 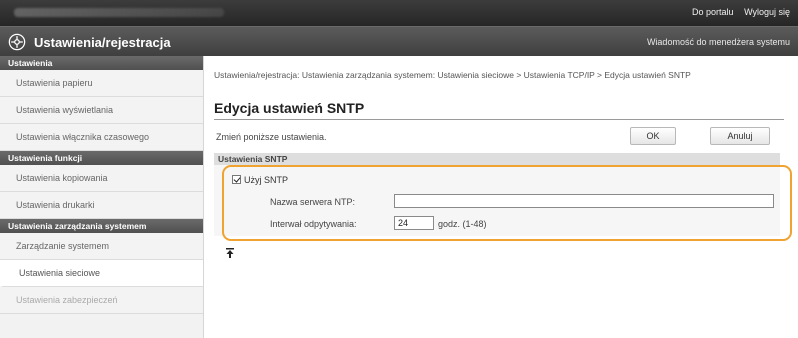 I want to click on section-heading: Ustawienia SNTP, so click(x=497, y=159).